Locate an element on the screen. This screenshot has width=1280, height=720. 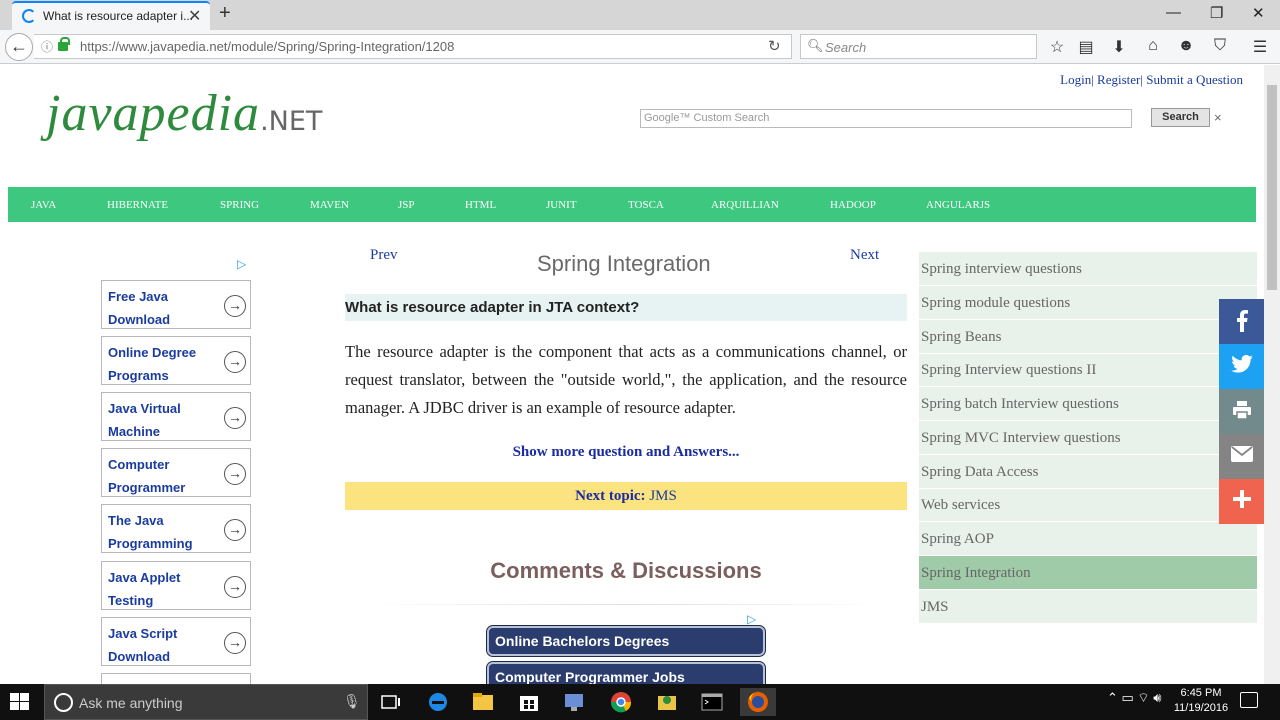
lock-icon is located at coordinates (64, 44).